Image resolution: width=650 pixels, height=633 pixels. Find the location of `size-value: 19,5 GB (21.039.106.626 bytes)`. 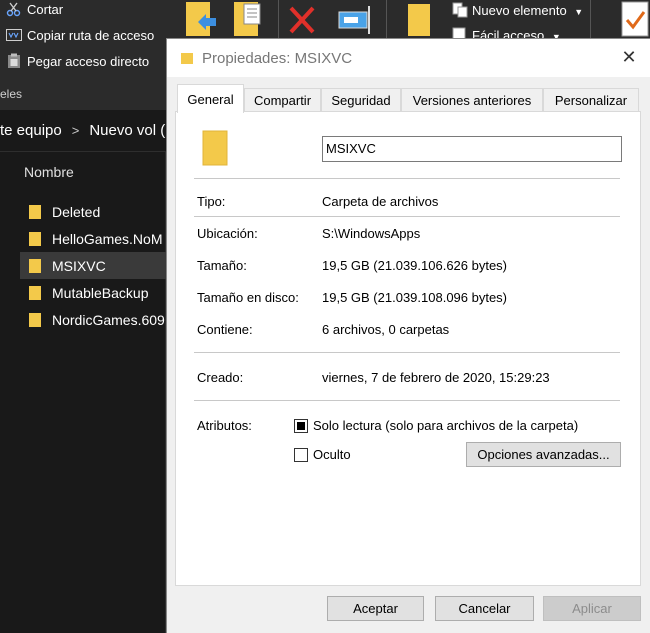

size-value: 19,5 GB (21.039.106.626 bytes) is located at coordinates (415, 265).